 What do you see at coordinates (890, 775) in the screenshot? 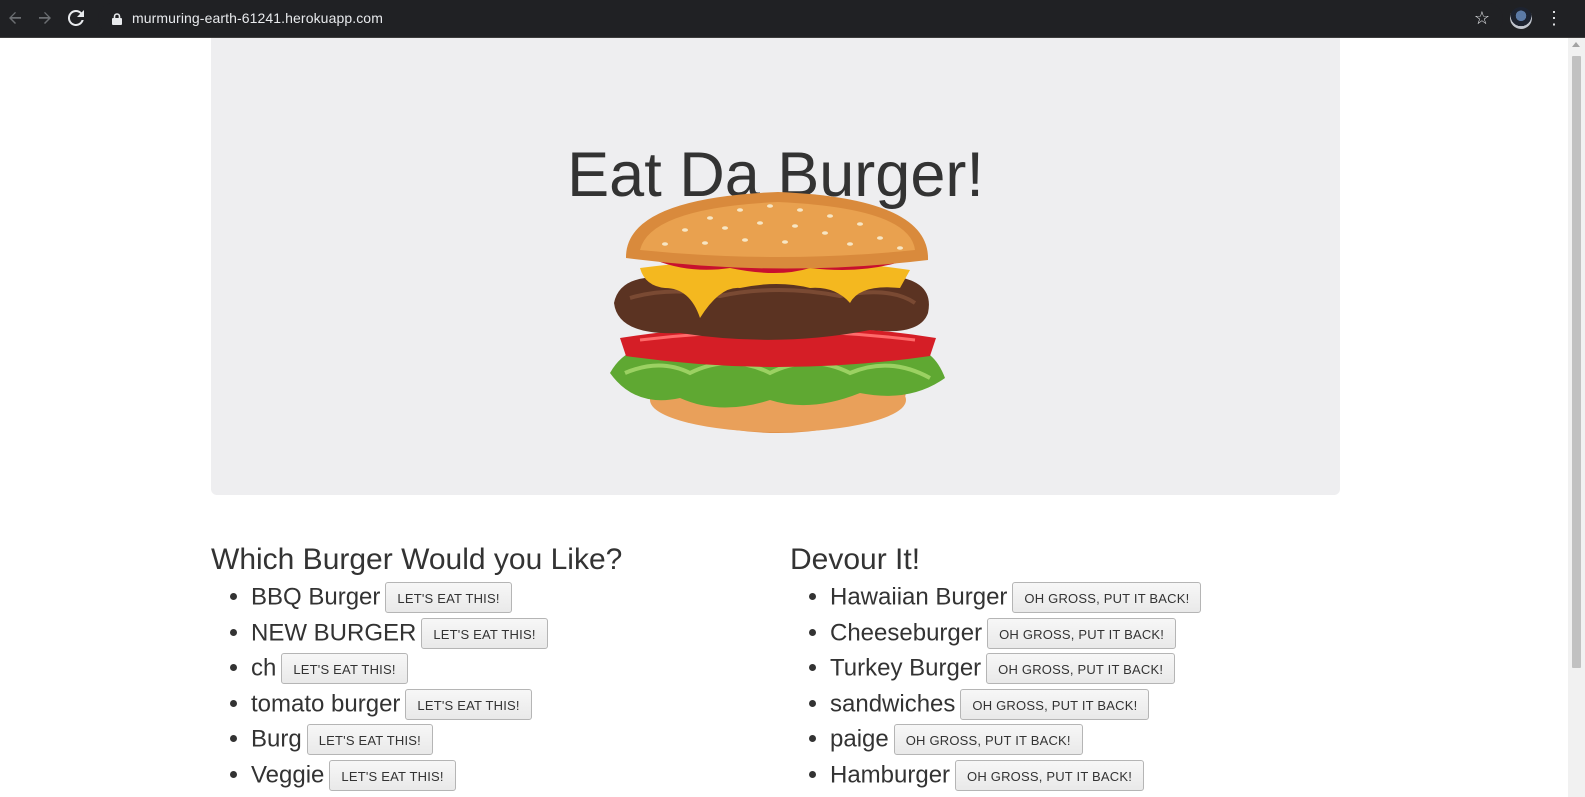
I see `burger-name: Hamburger` at bounding box center [890, 775].